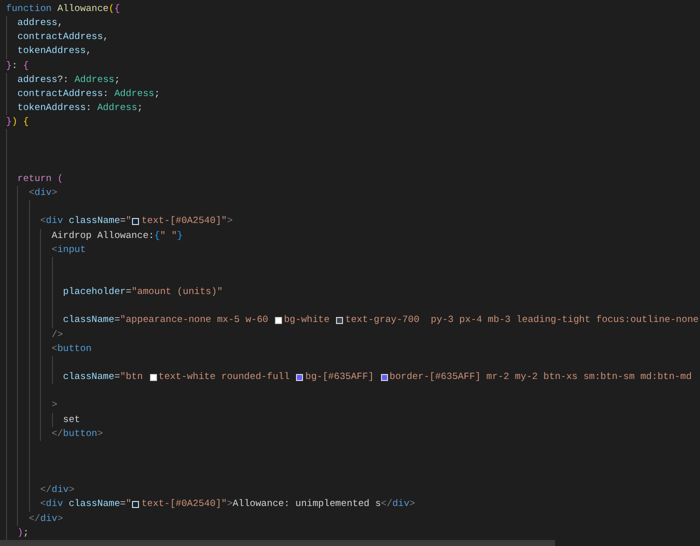 The height and width of the screenshot is (546, 700). What do you see at coordinates (52, 419) in the screenshot?
I see `indent-guide` at bounding box center [52, 419].